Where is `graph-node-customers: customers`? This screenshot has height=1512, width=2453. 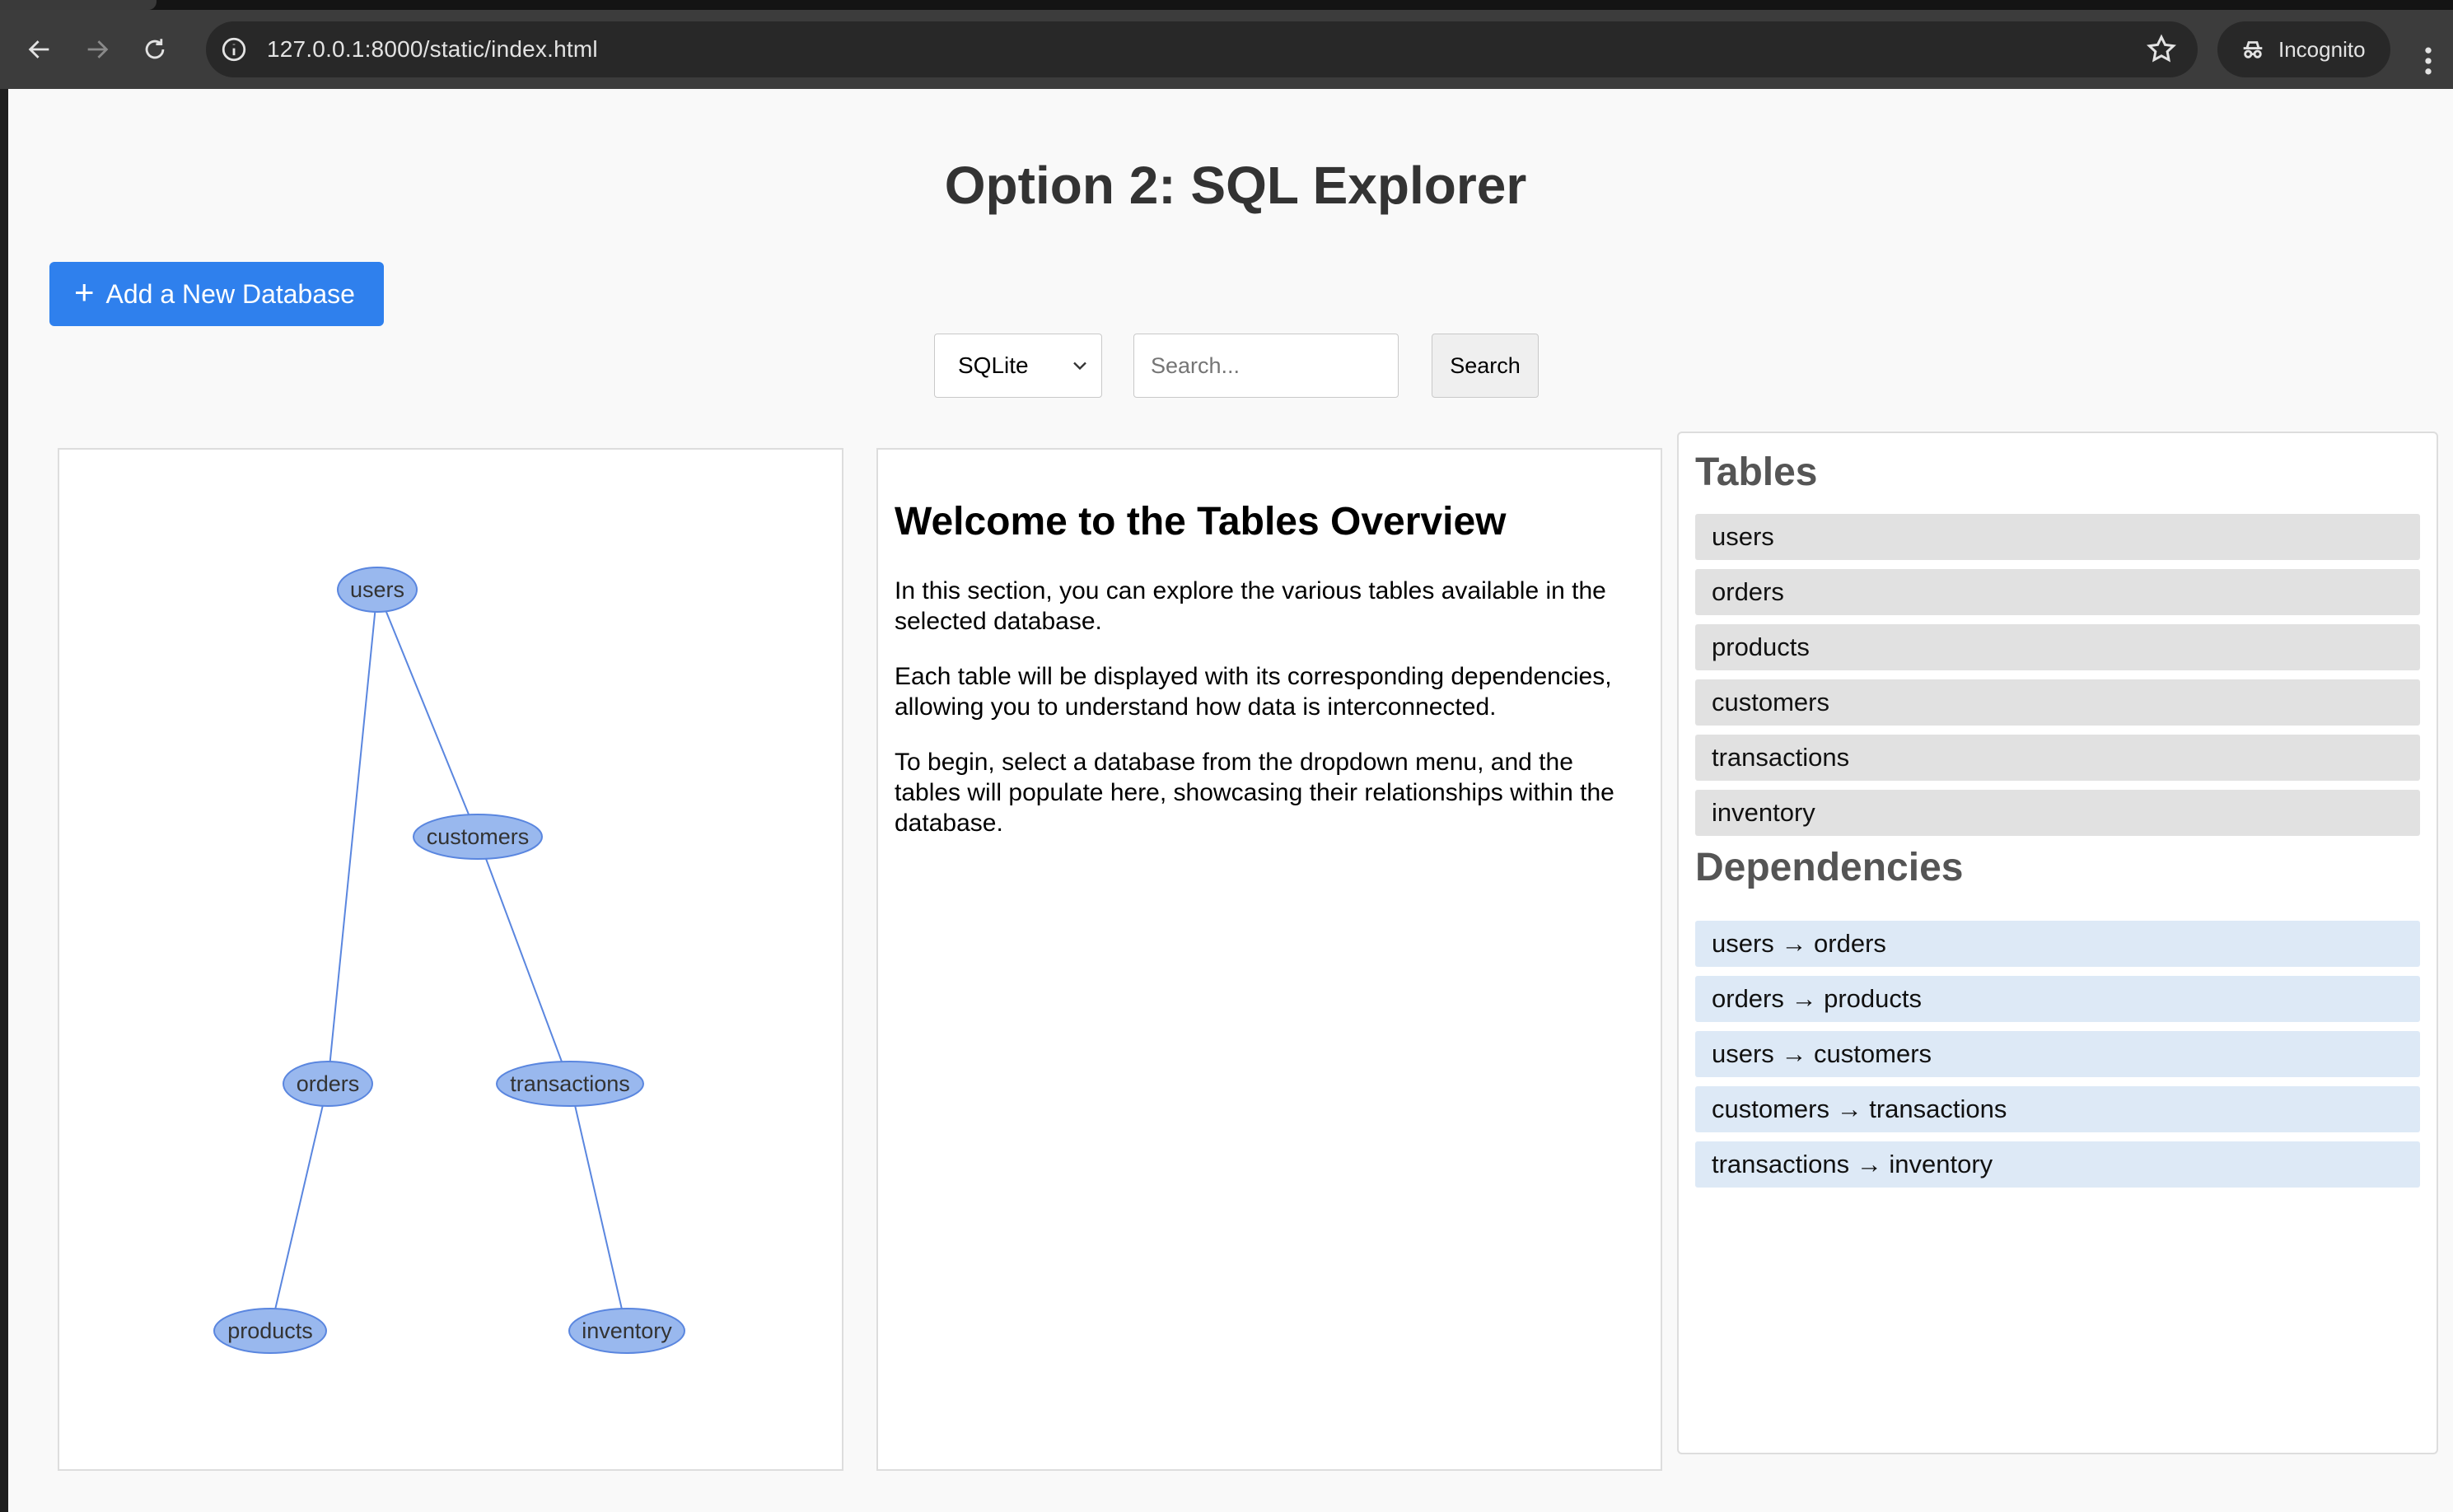 graph-node-customers: customers is located at coordinates (478, 837).